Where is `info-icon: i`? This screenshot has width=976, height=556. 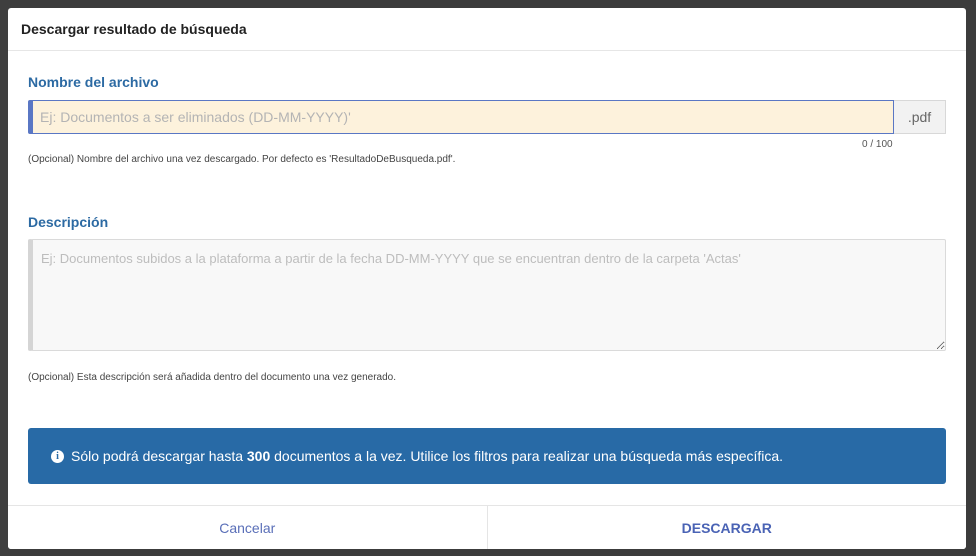
info-icon: i is located at coordinates (57, 456).